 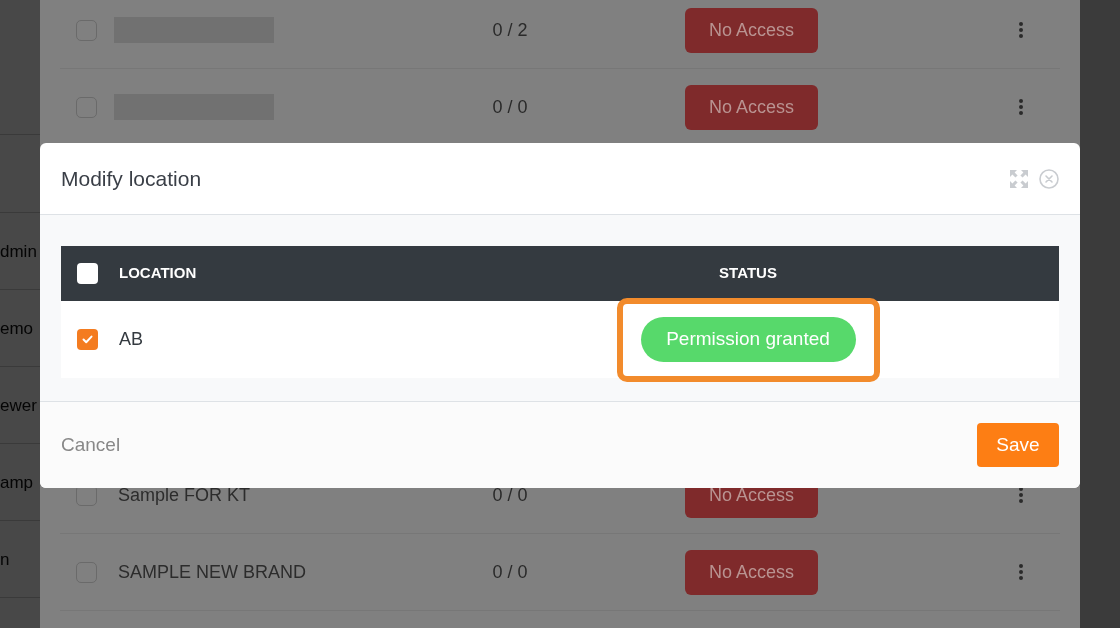 I want to click on access-count: 0 / 2, so click(x=510, y=30).